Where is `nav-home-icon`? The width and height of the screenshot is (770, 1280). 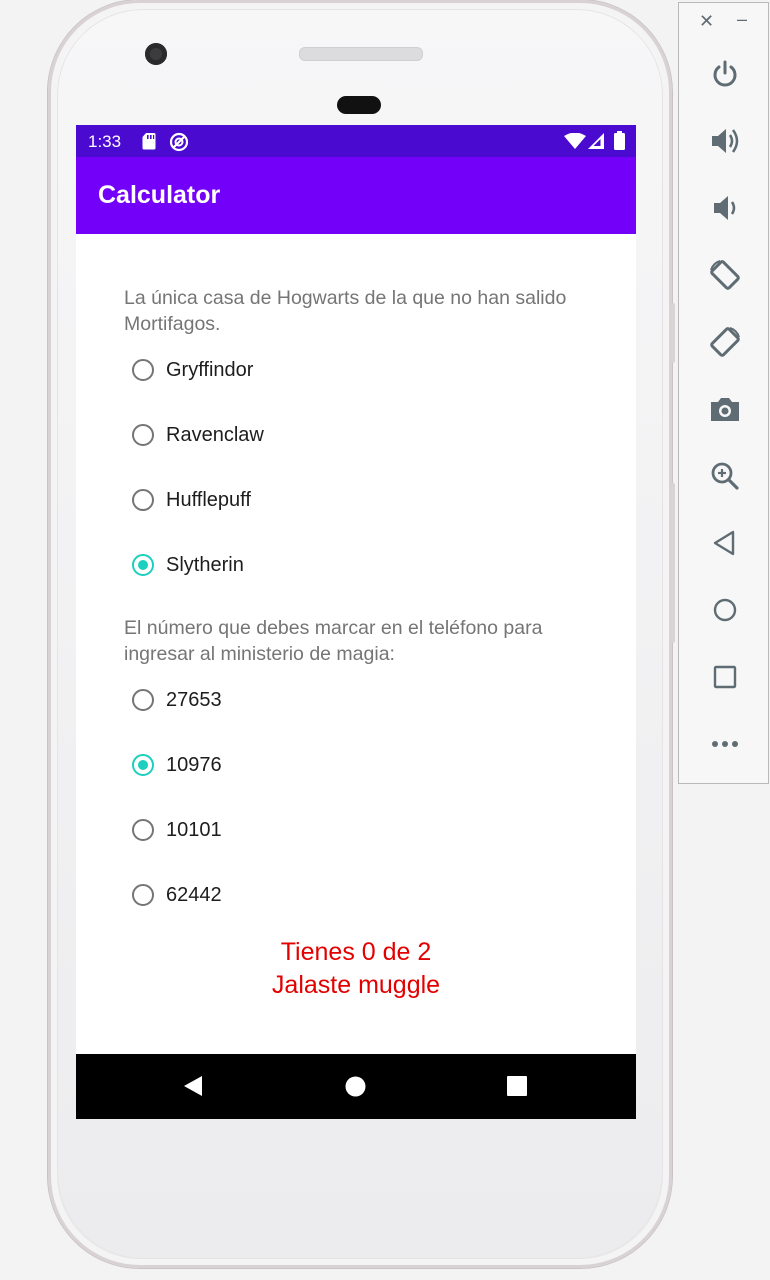
nav-home-icon is located at coordinates (355, 1086).